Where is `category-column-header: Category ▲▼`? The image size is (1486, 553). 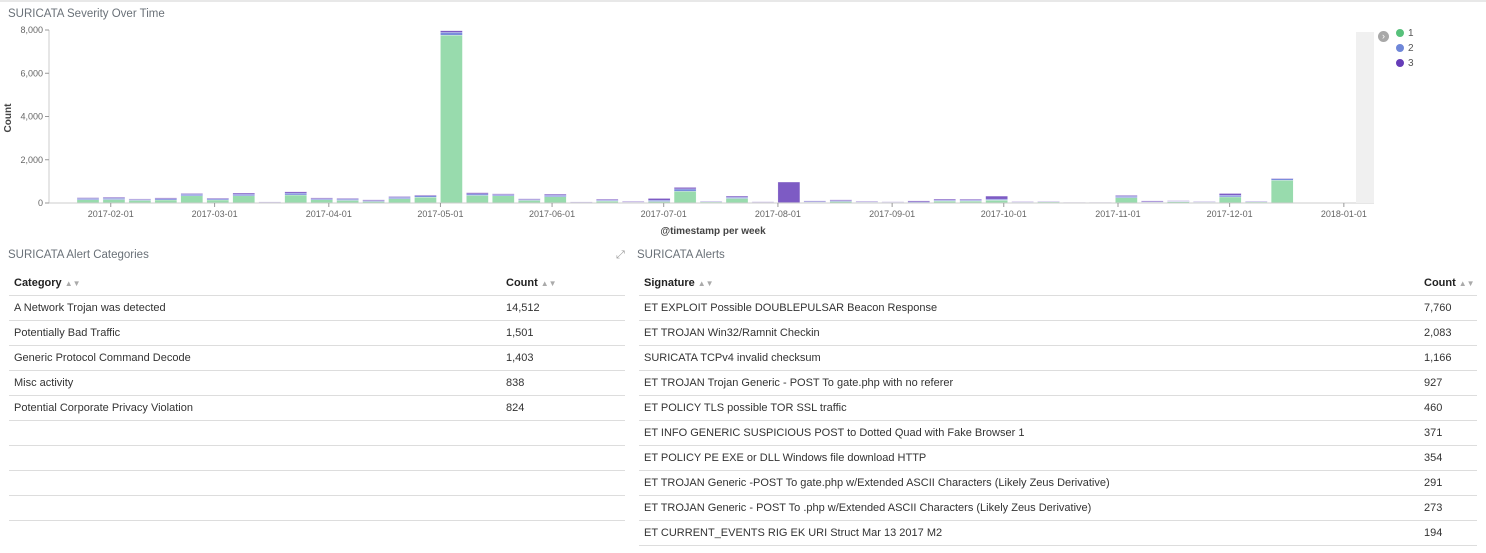 category-column-header: Category ▲▼ is located at coordinates (255, 283).